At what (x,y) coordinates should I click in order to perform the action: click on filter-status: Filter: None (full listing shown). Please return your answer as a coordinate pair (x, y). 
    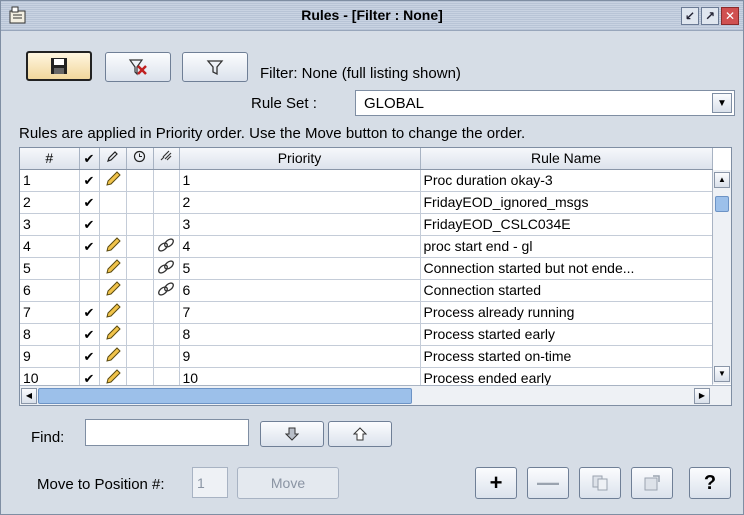
    Looking at the image, I should click on (360, 73).